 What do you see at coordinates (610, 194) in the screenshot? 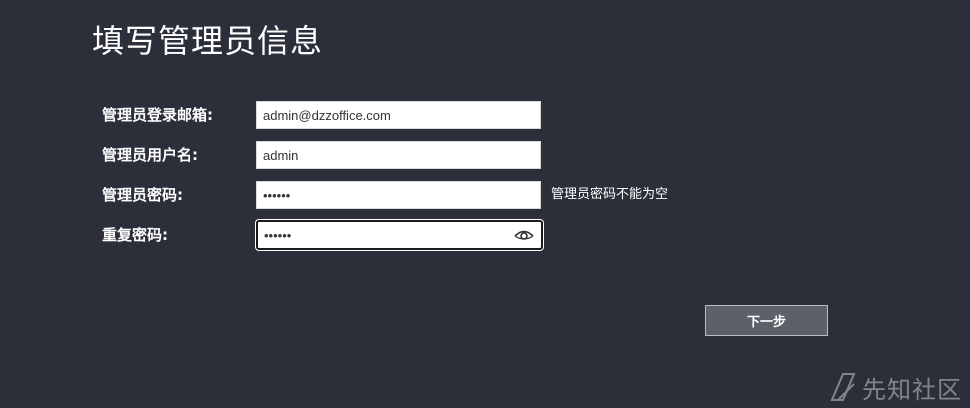
I see `password-error-message: 管理员密码不能为空` at bounding box center [610, 194].